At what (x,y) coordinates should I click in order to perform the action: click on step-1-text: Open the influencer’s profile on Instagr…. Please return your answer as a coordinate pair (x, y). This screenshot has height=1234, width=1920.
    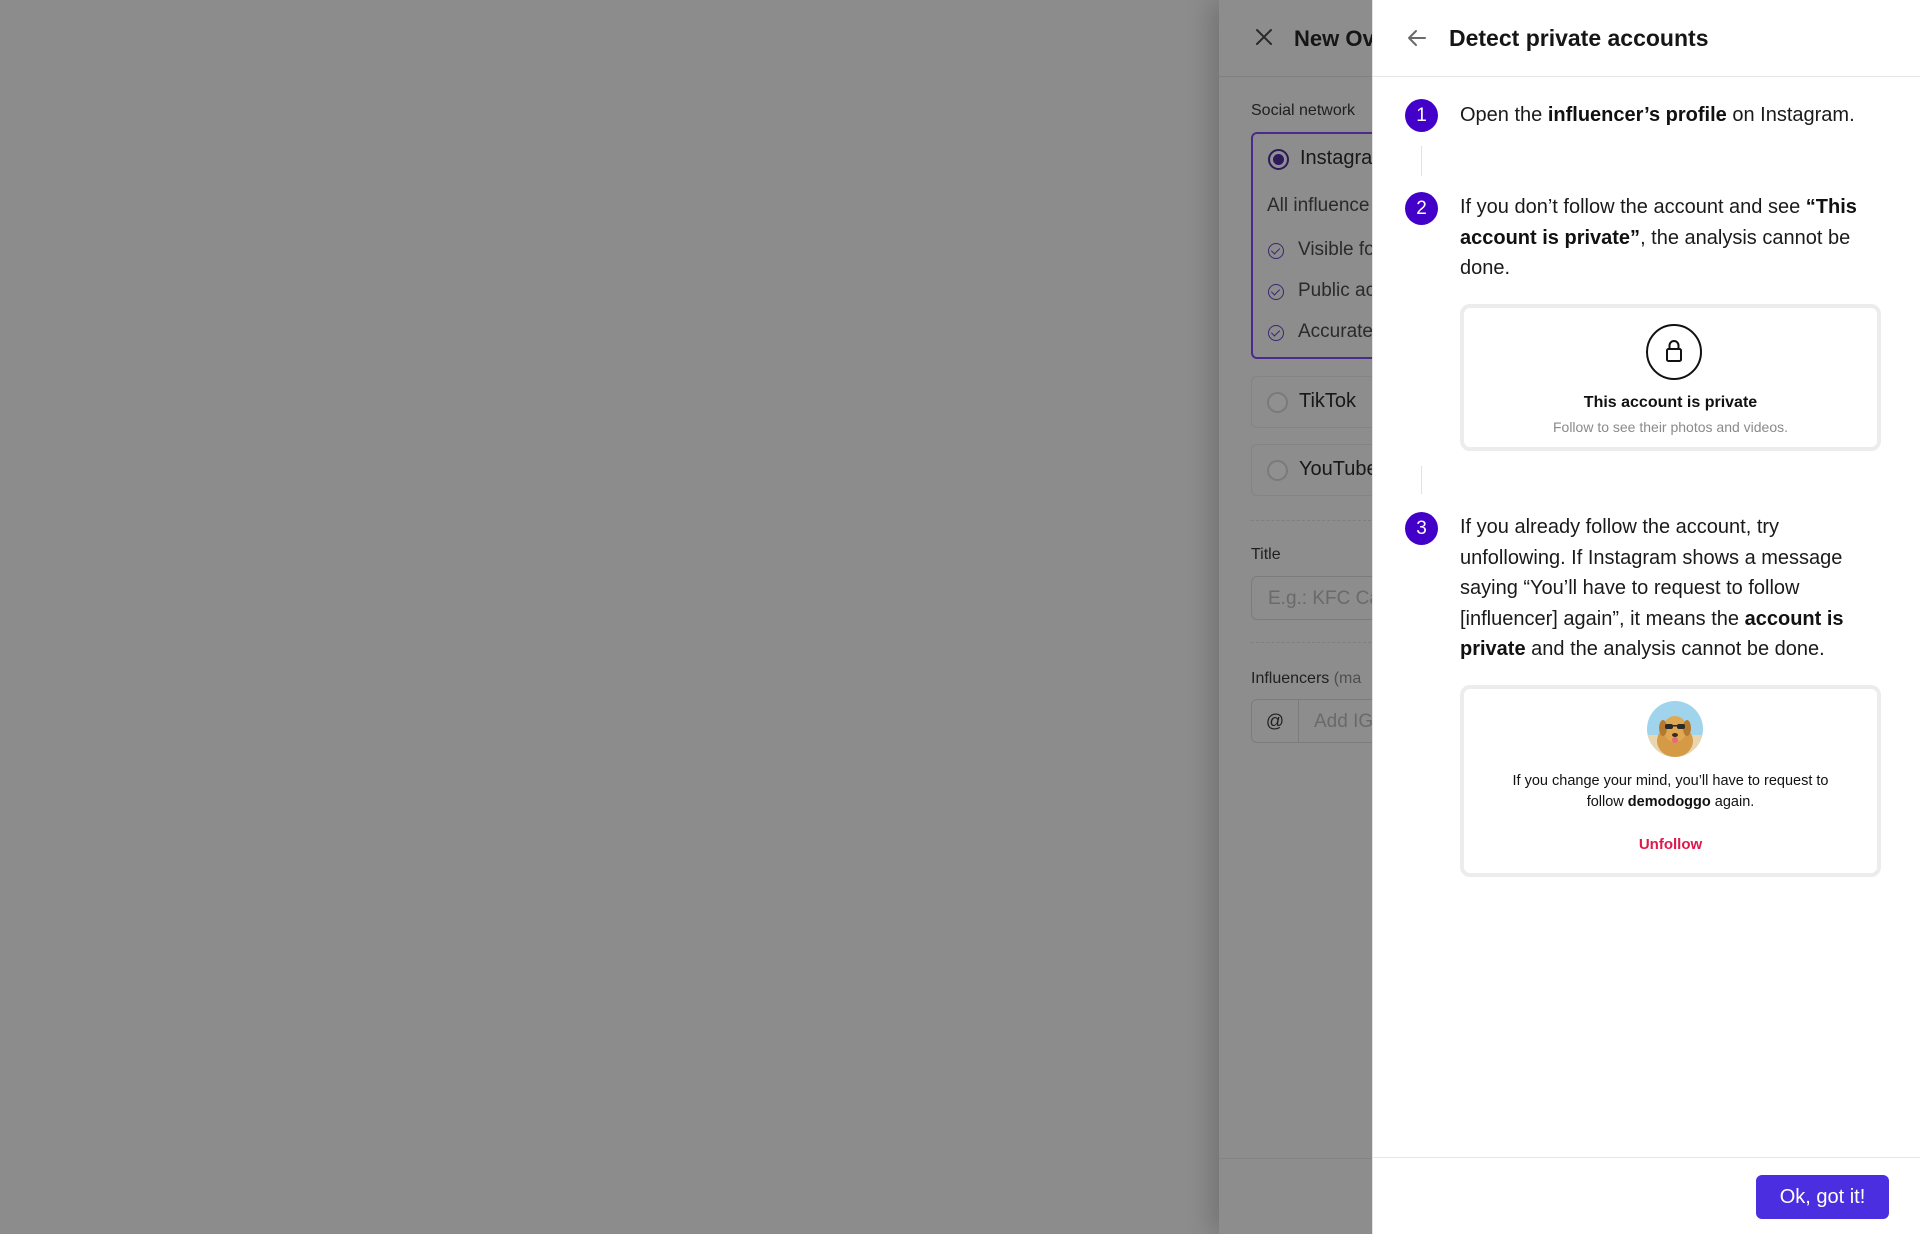
    Looking at the image, I should click on (1670, 115).